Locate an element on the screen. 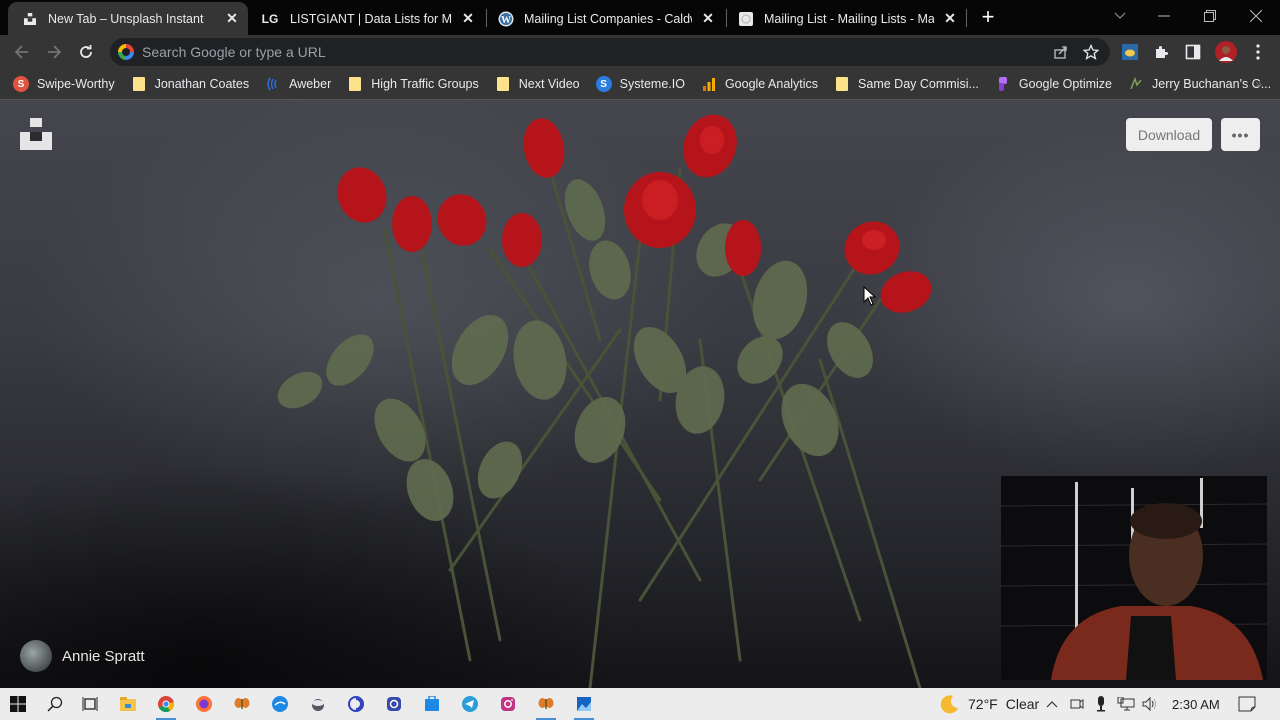  bookmark-label: High Traffic Groups is located at coordinates (425, 84).